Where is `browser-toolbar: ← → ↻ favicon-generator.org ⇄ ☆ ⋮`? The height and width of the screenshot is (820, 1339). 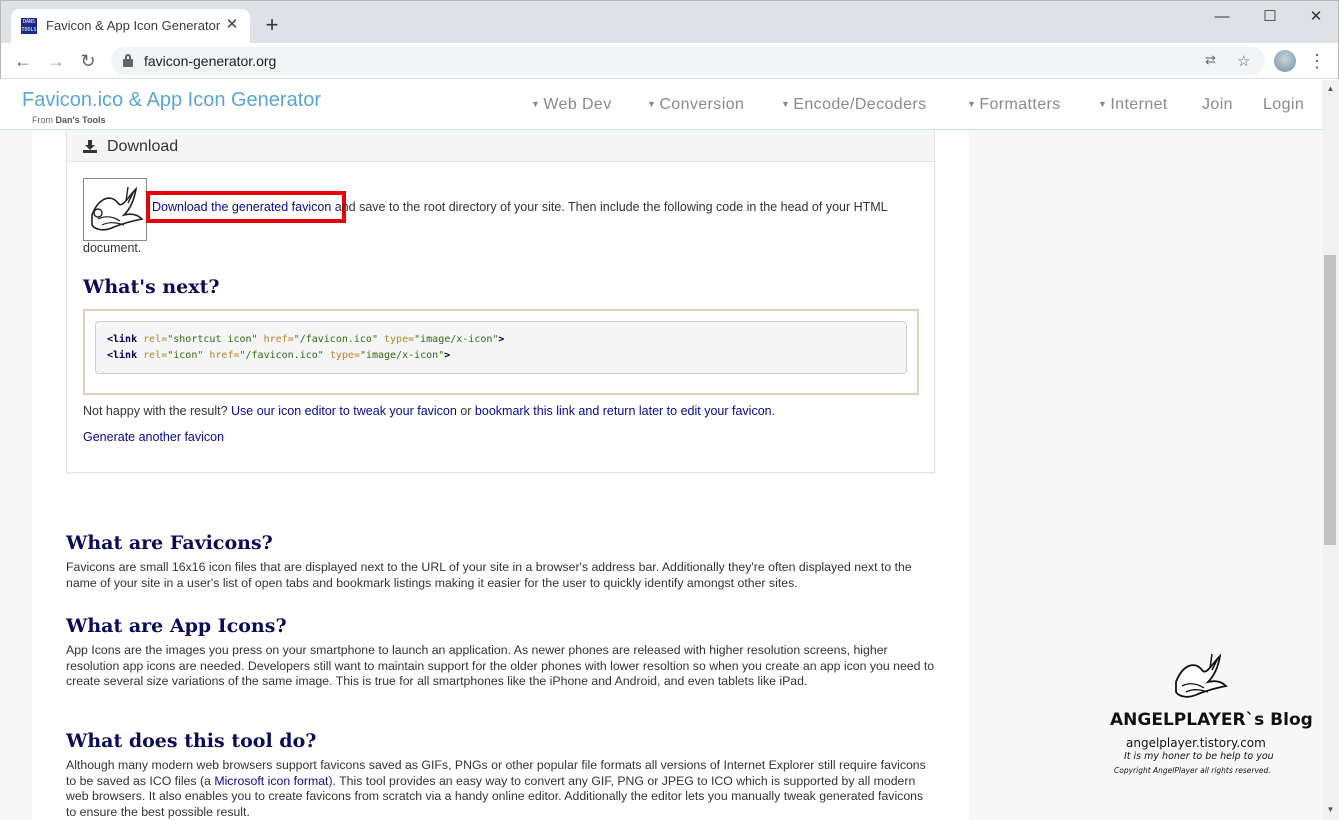
browser-toolbar: ← → ↻ favicon-generator.org ⇄ ☆ ⋮ is located at coordinates (669, 61).